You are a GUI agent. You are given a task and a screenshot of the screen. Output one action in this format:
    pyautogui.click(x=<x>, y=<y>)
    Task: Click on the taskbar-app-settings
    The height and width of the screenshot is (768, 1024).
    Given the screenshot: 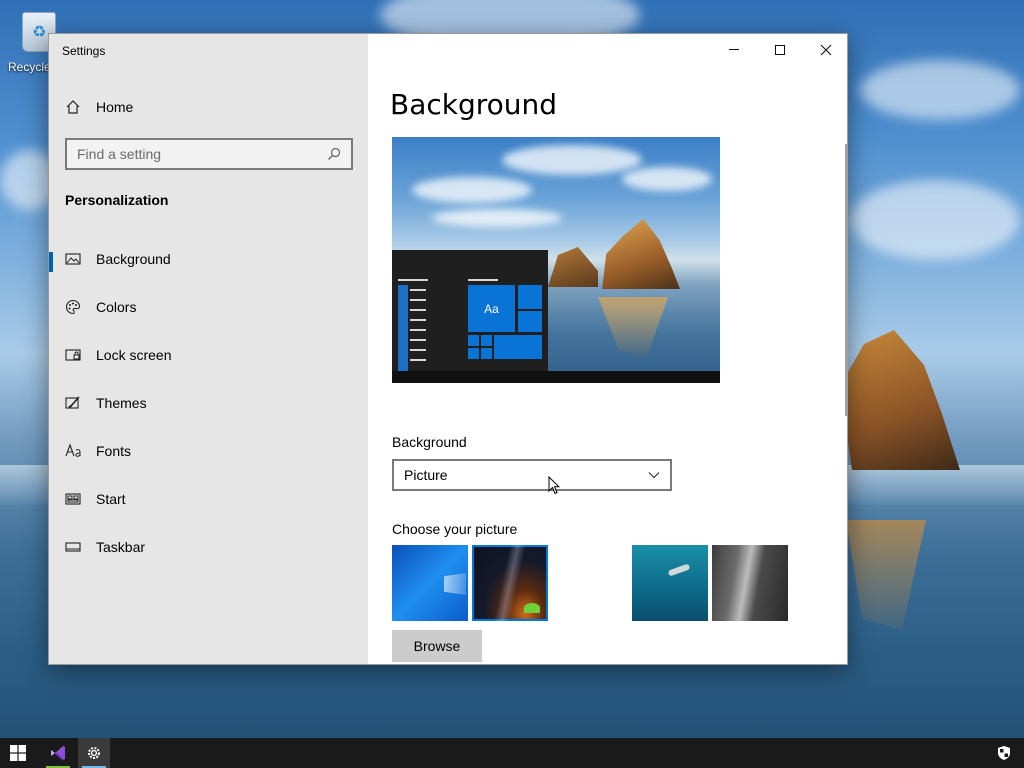 What is the action you would take?
    pyautogui.click(x=94, y=753)
    